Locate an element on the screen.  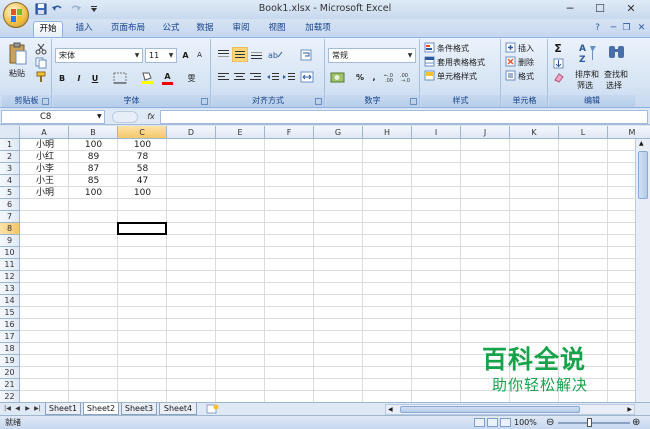
table-cell: 85 is located at coordinates (93, 181).